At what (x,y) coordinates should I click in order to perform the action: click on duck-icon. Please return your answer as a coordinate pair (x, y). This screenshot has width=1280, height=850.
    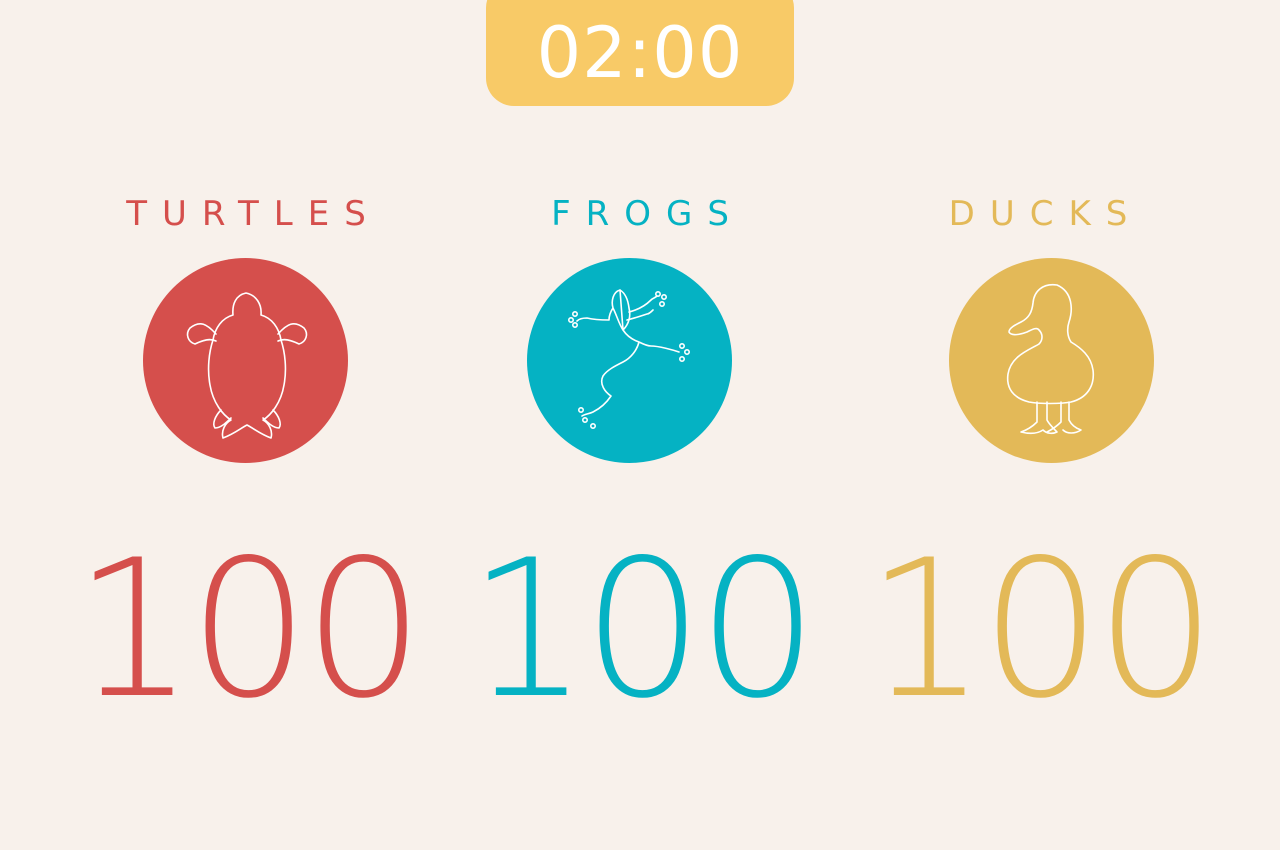
    Looking at the image, I should click on (1050, 359).